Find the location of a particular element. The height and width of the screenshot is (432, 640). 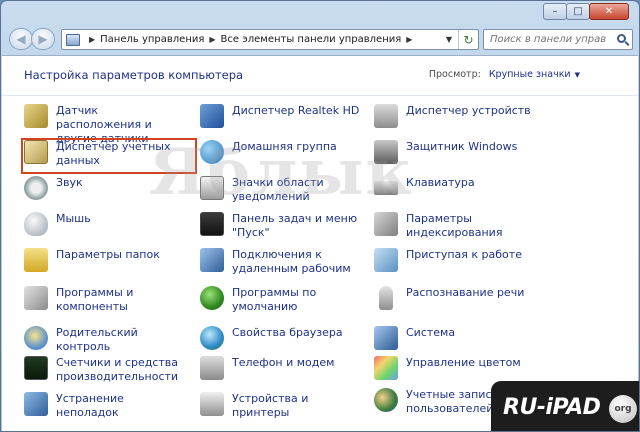

item-label: Мышь is located at coordinates (73, 218).